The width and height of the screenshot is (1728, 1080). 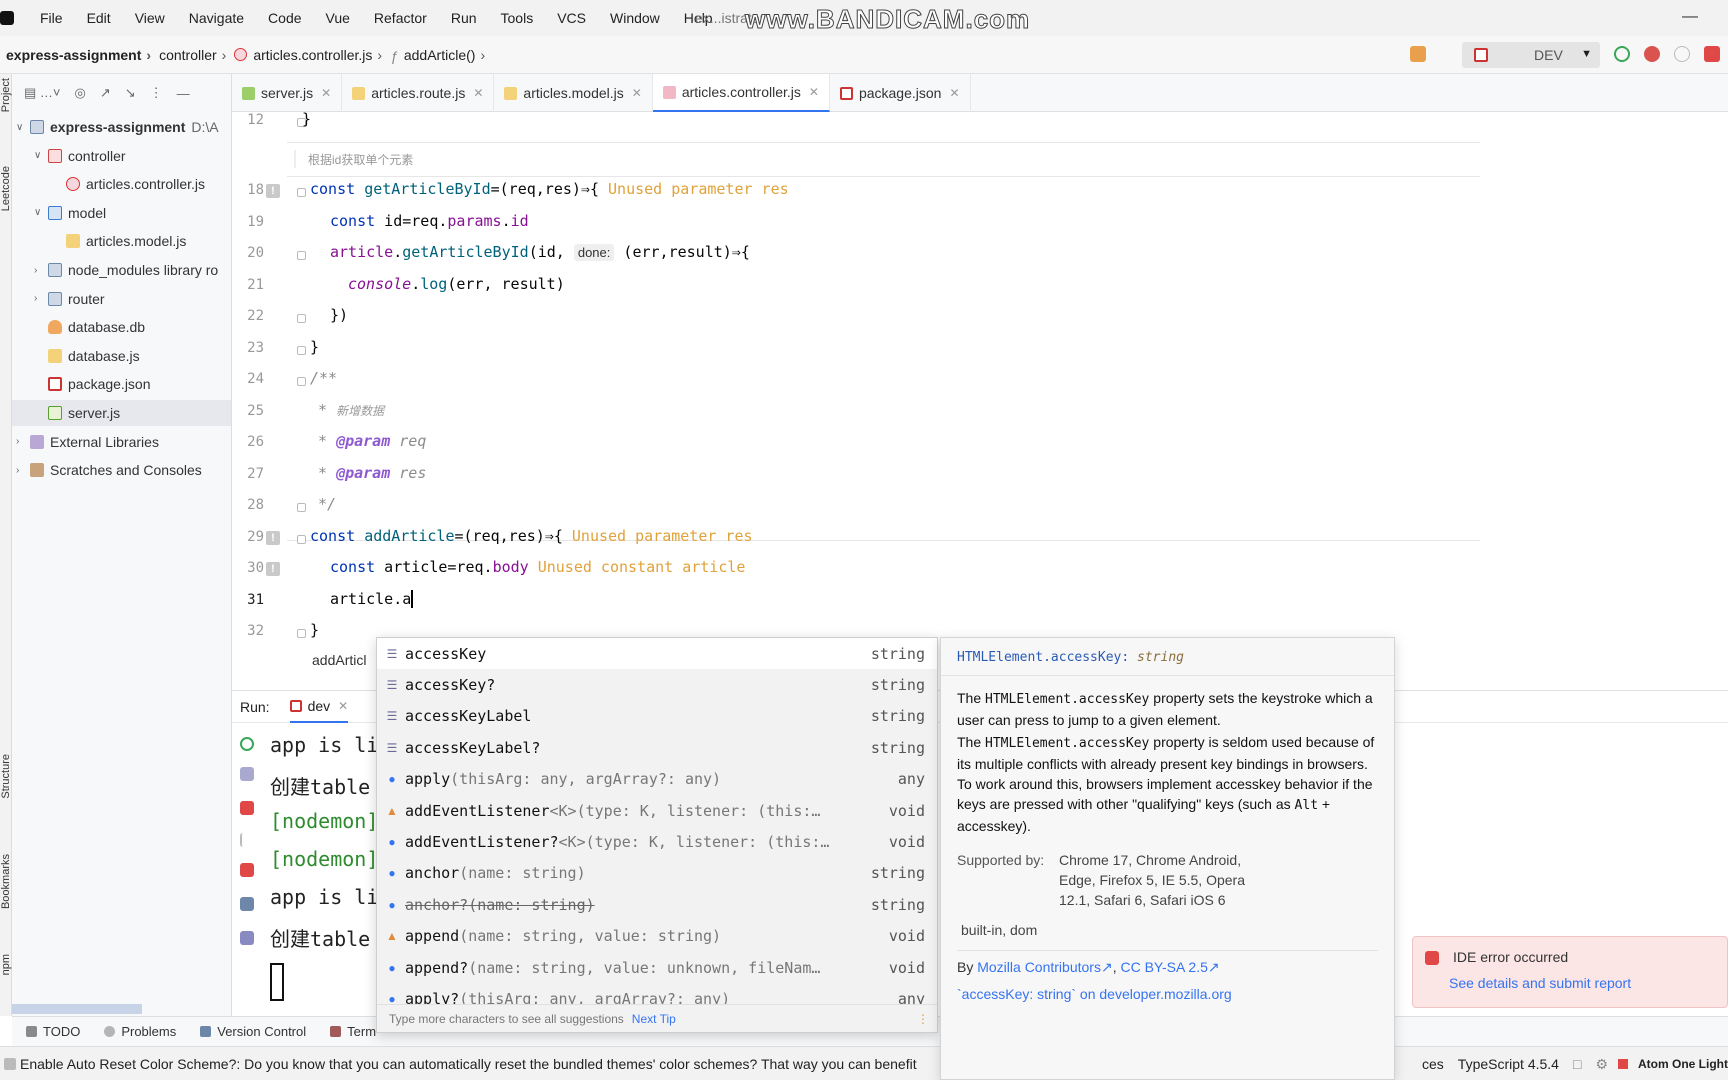 I want to click on menu-tools: Tools, so click(x=517, y=18).